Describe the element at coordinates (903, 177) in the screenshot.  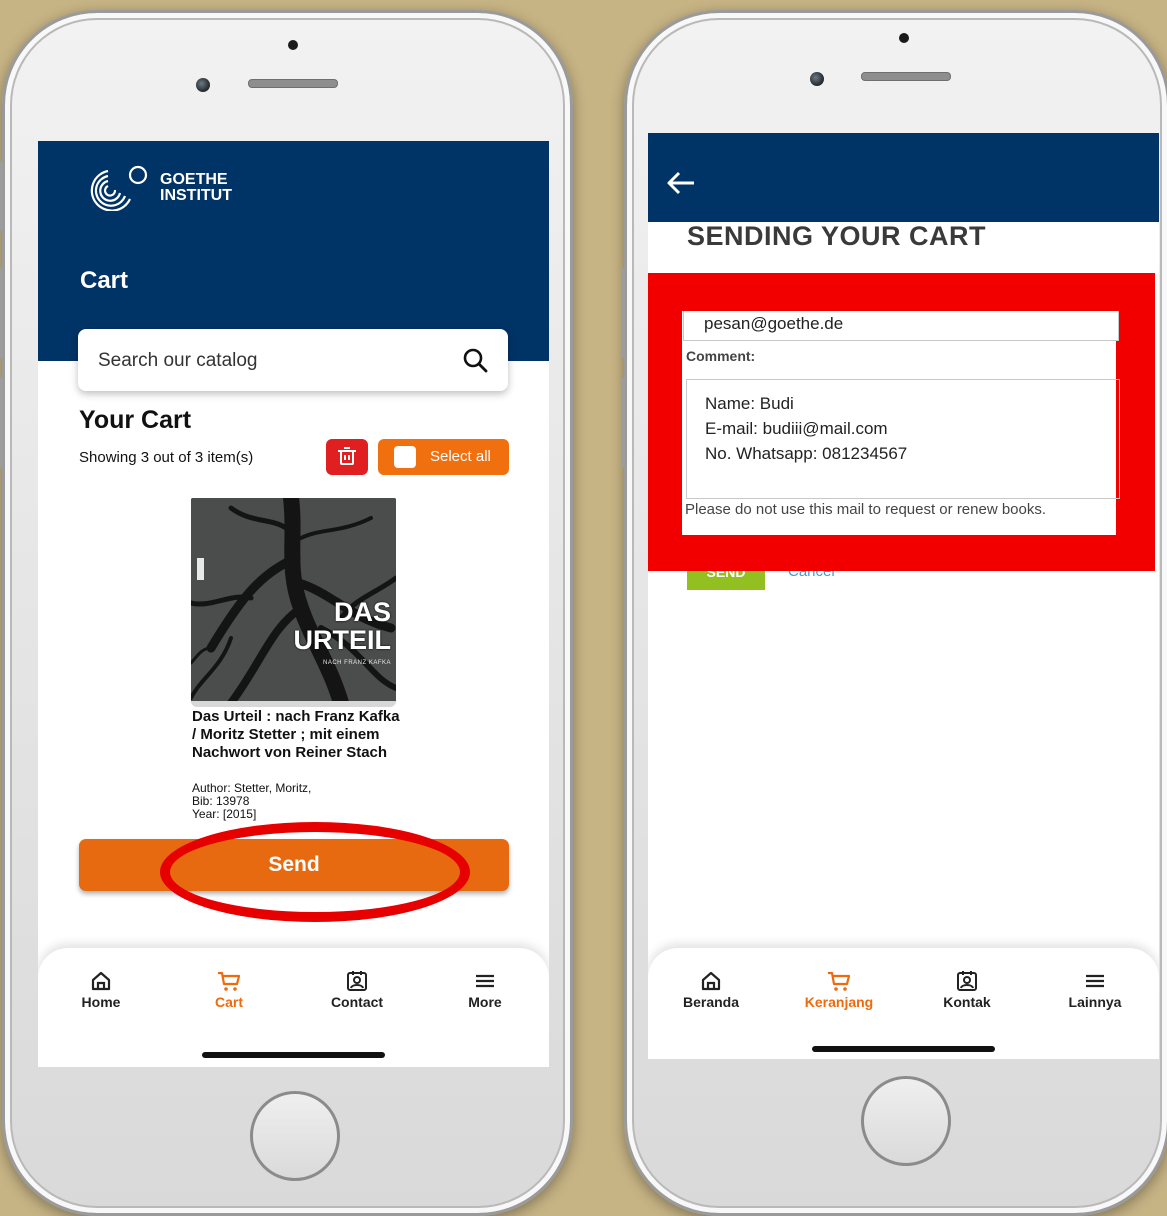
I see `app-header` at that location.